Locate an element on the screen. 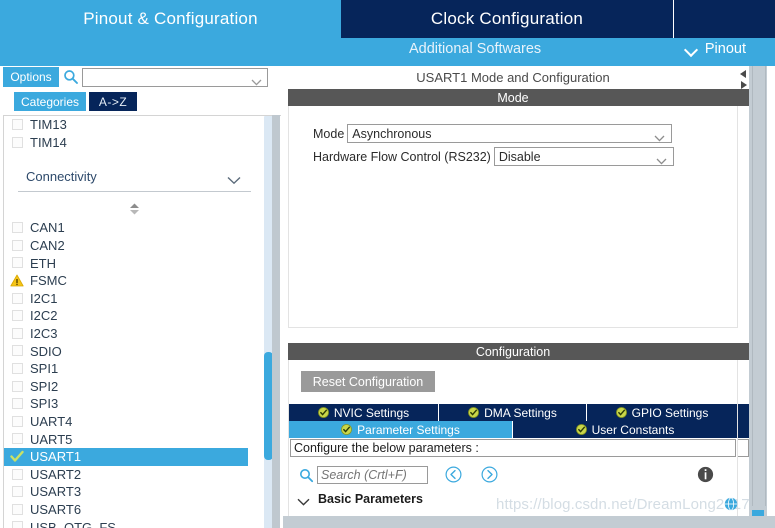 This screenshot has width=775, height=528. sidebar-group-label: Connectivity is located at coordinates (61, 177).